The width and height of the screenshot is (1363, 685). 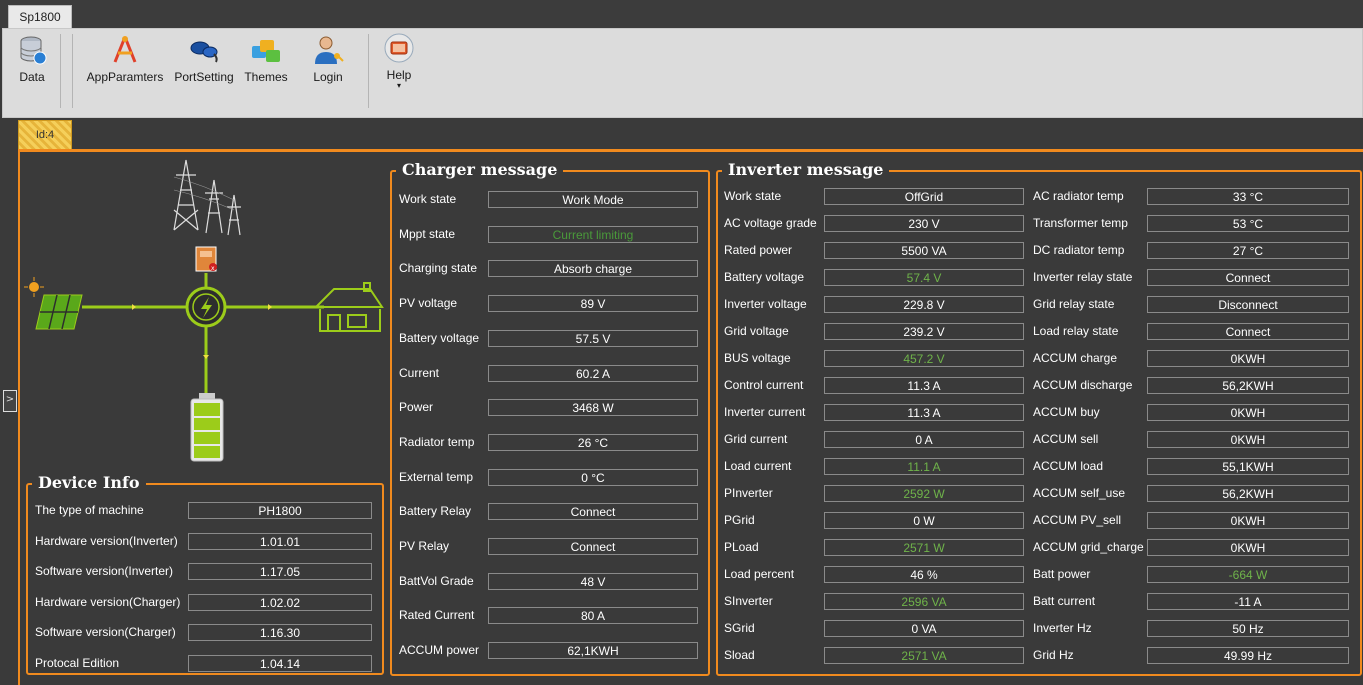 I want to click on doc-tab-id4: Id:4, so click(x=45, y=134).